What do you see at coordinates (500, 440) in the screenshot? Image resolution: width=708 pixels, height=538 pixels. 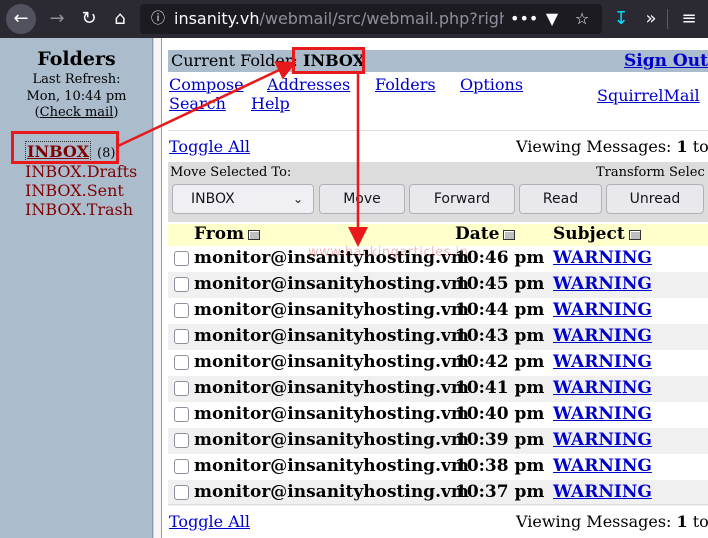 I see `row-date: 10:39 pm` at bounding box center [500, 440].